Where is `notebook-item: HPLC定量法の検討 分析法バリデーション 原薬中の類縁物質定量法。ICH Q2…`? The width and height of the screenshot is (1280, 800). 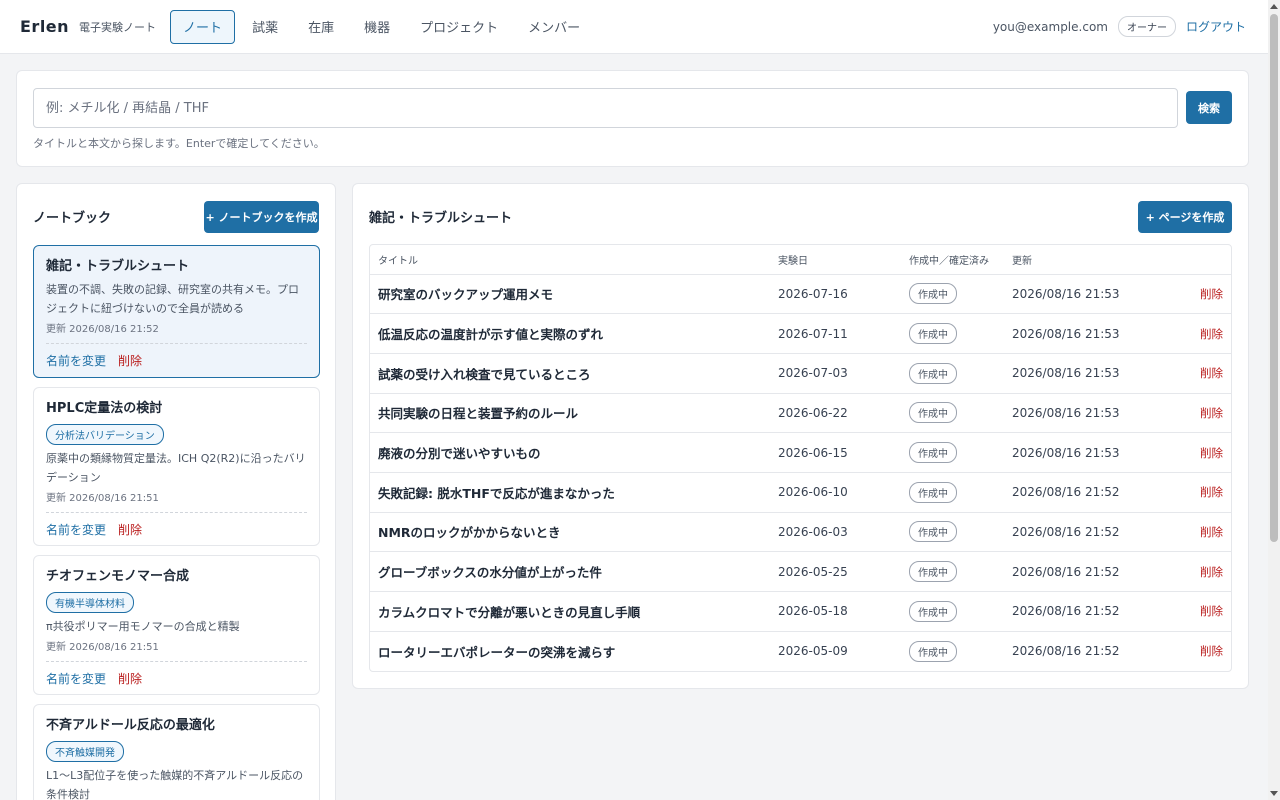 notebook-item: HPLC定量法の検討 分析法バリデーション 原薬中の類縁物質定量法。ICH Q2… is located at coordinates (176, 466).